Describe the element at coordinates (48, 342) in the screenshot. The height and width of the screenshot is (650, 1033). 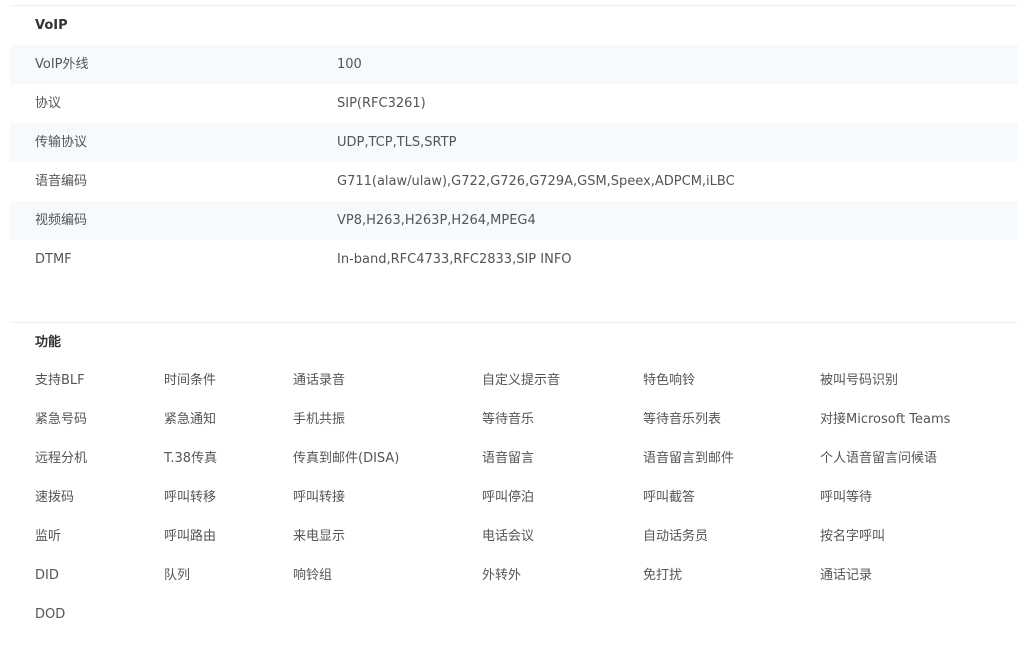
I see `features-section-title: 功能` at that location.